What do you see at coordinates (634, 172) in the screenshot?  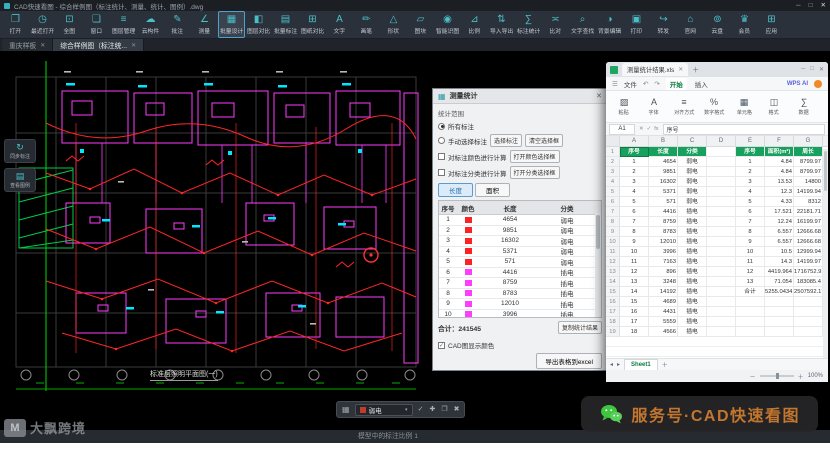 I see `cell: 2` at bounding box center [634, 172].